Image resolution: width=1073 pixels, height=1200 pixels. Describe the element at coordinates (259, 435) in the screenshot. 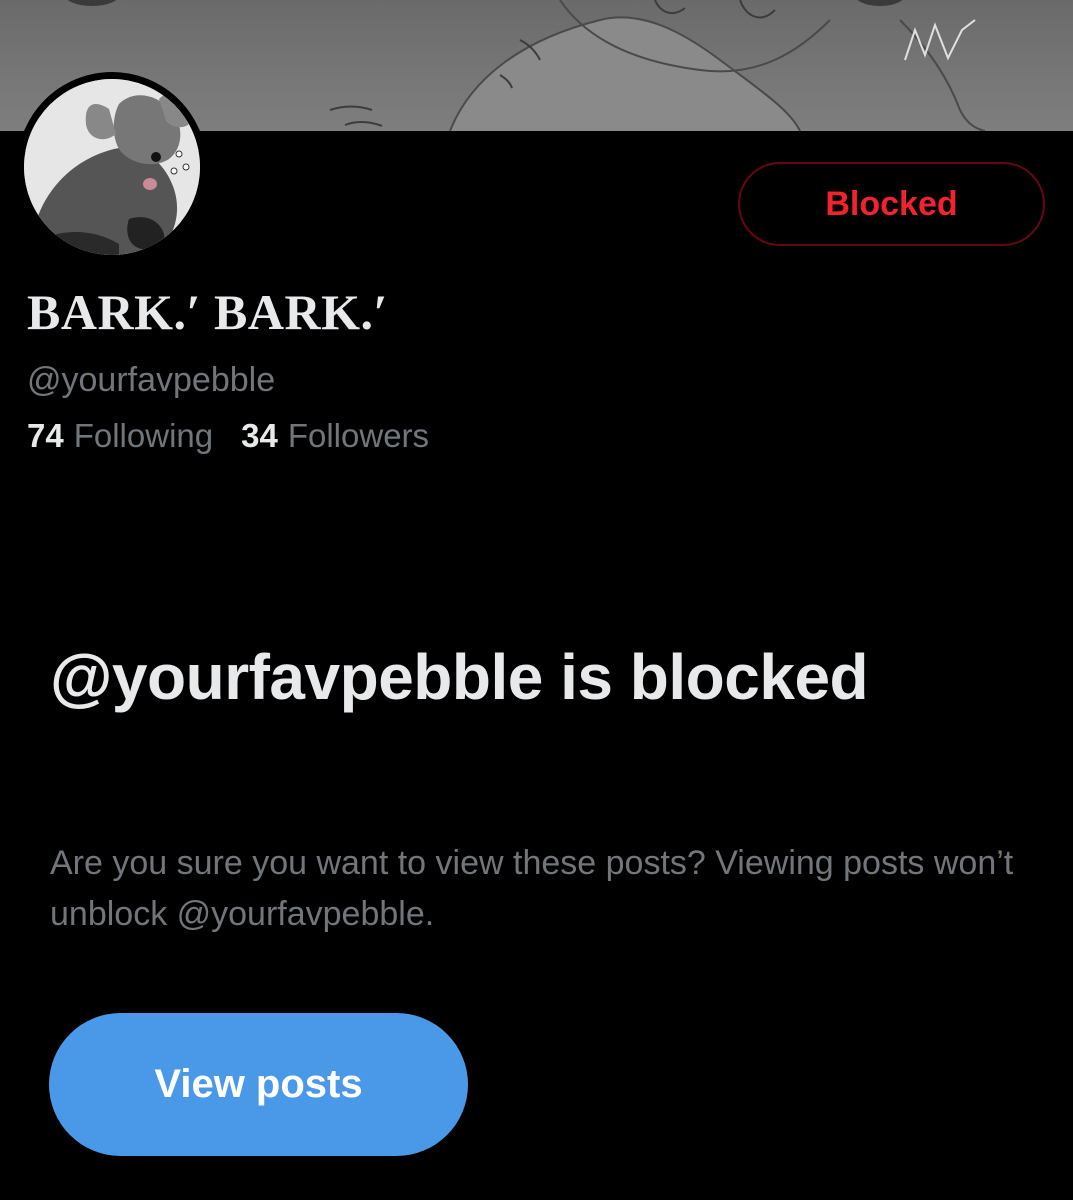

I see `followers-count: 34` at that location.